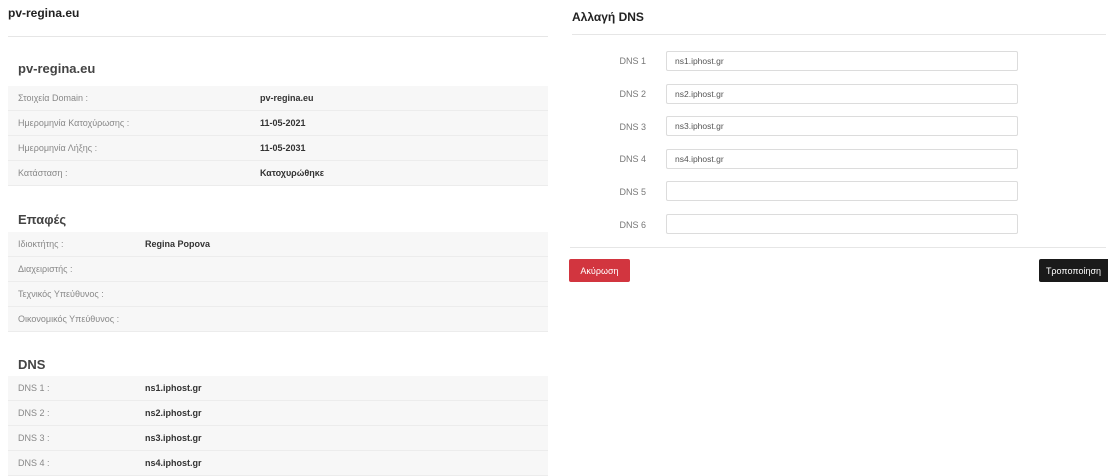 This screenshot has width=1108, height=476. What do you see at coordinates (608, 17) in the screenshot?
I see `change-dns-title: Αλλαγή DNS` at bounding box center [608, 17].